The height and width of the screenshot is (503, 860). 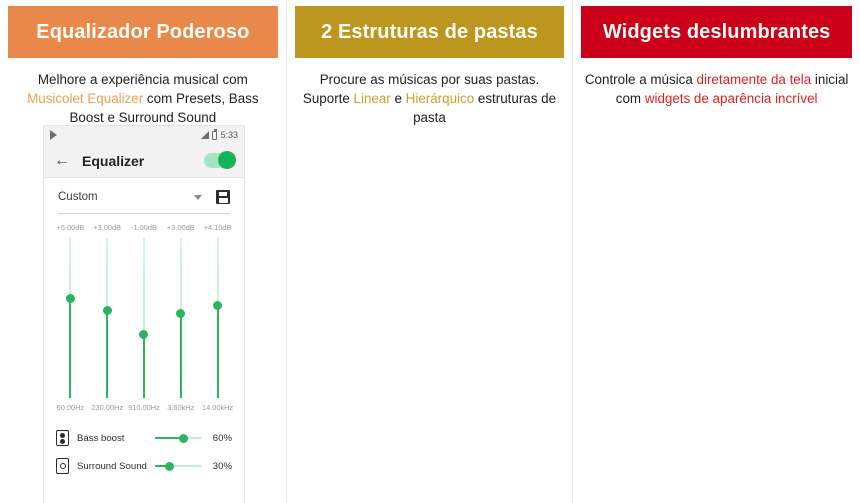 I want to click on preset-underline, so click(x=144, y=213).